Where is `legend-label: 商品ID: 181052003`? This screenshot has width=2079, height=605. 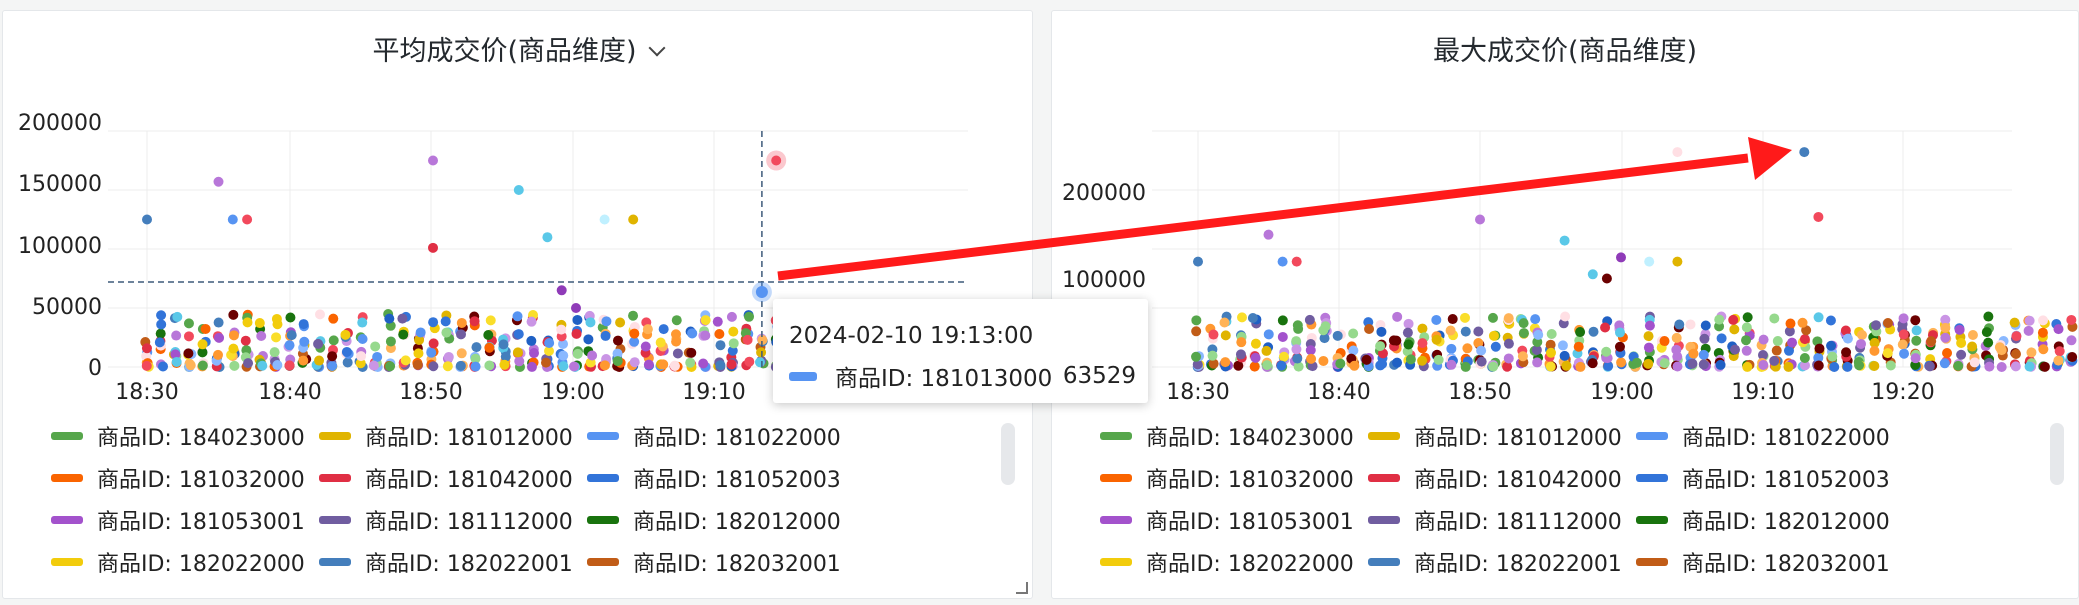
legend-label: 商品ID: 181052003 is located at coordinates (1786, 480).